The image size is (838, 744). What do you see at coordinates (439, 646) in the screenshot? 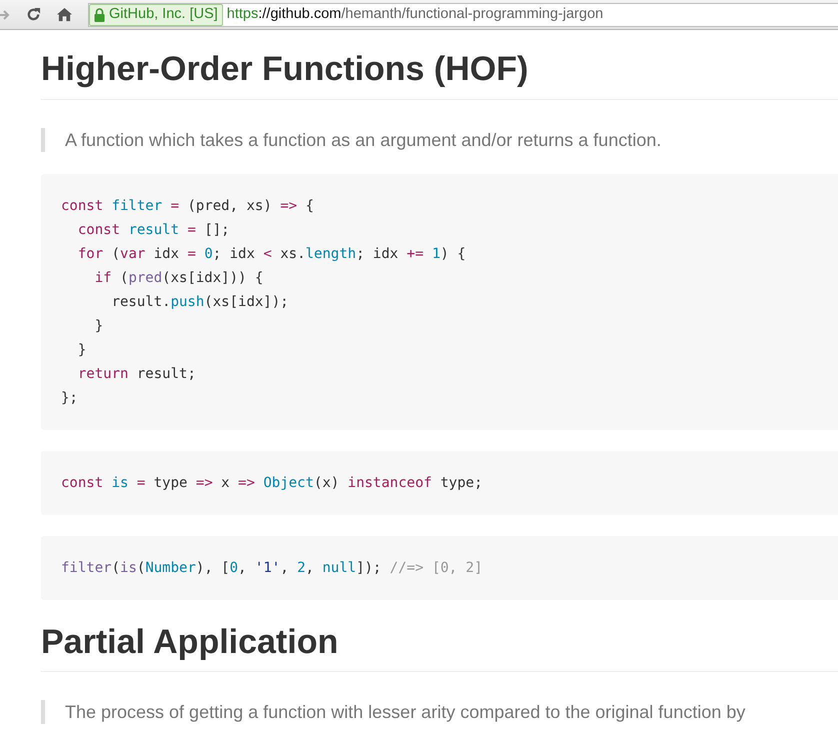
I see `section-heading: Partial Application` at bounding box center [439, 646].